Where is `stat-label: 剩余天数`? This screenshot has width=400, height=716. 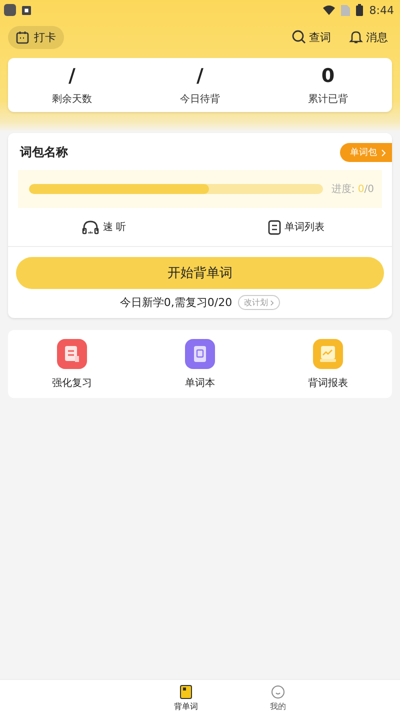 stat-label: 剩余天数 is located at coordinates (72, 99).